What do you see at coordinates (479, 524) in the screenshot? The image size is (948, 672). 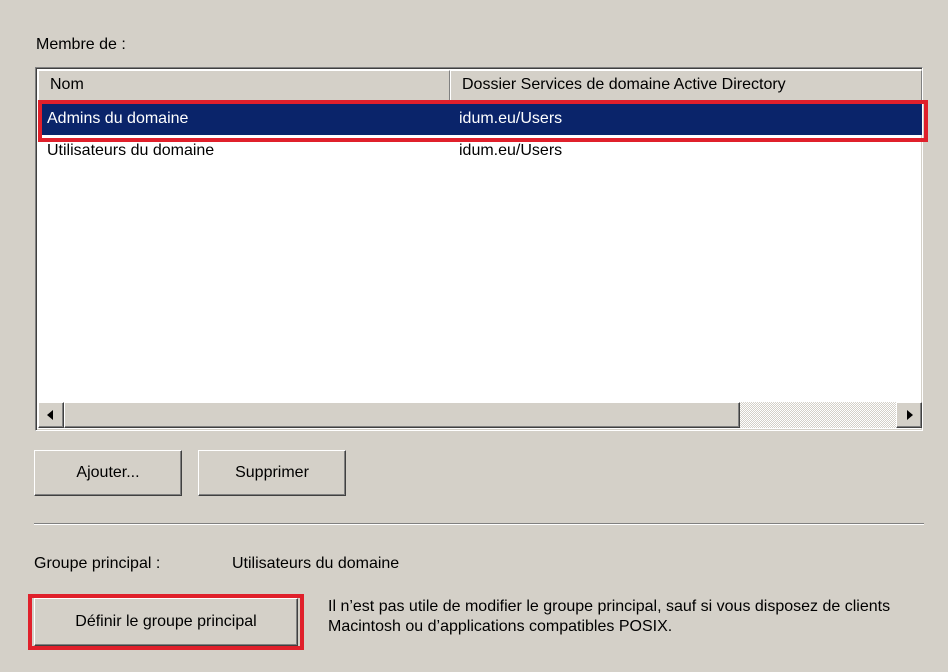 I see `separator` at bounding box center [479, 524].